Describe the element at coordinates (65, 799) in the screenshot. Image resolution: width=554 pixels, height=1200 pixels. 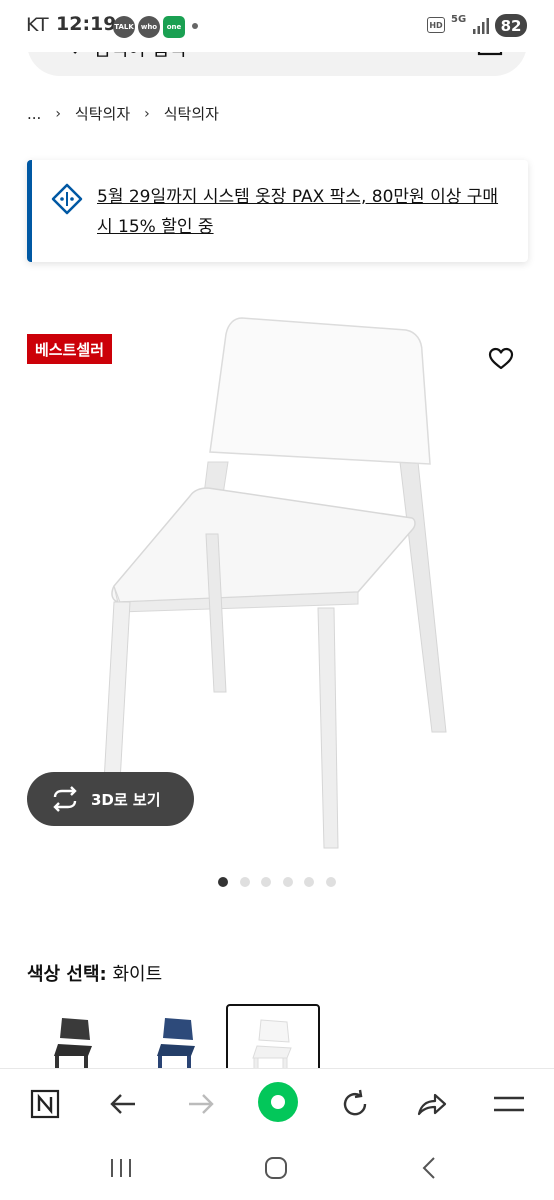
I see `rotate-3d-icon` at that location.